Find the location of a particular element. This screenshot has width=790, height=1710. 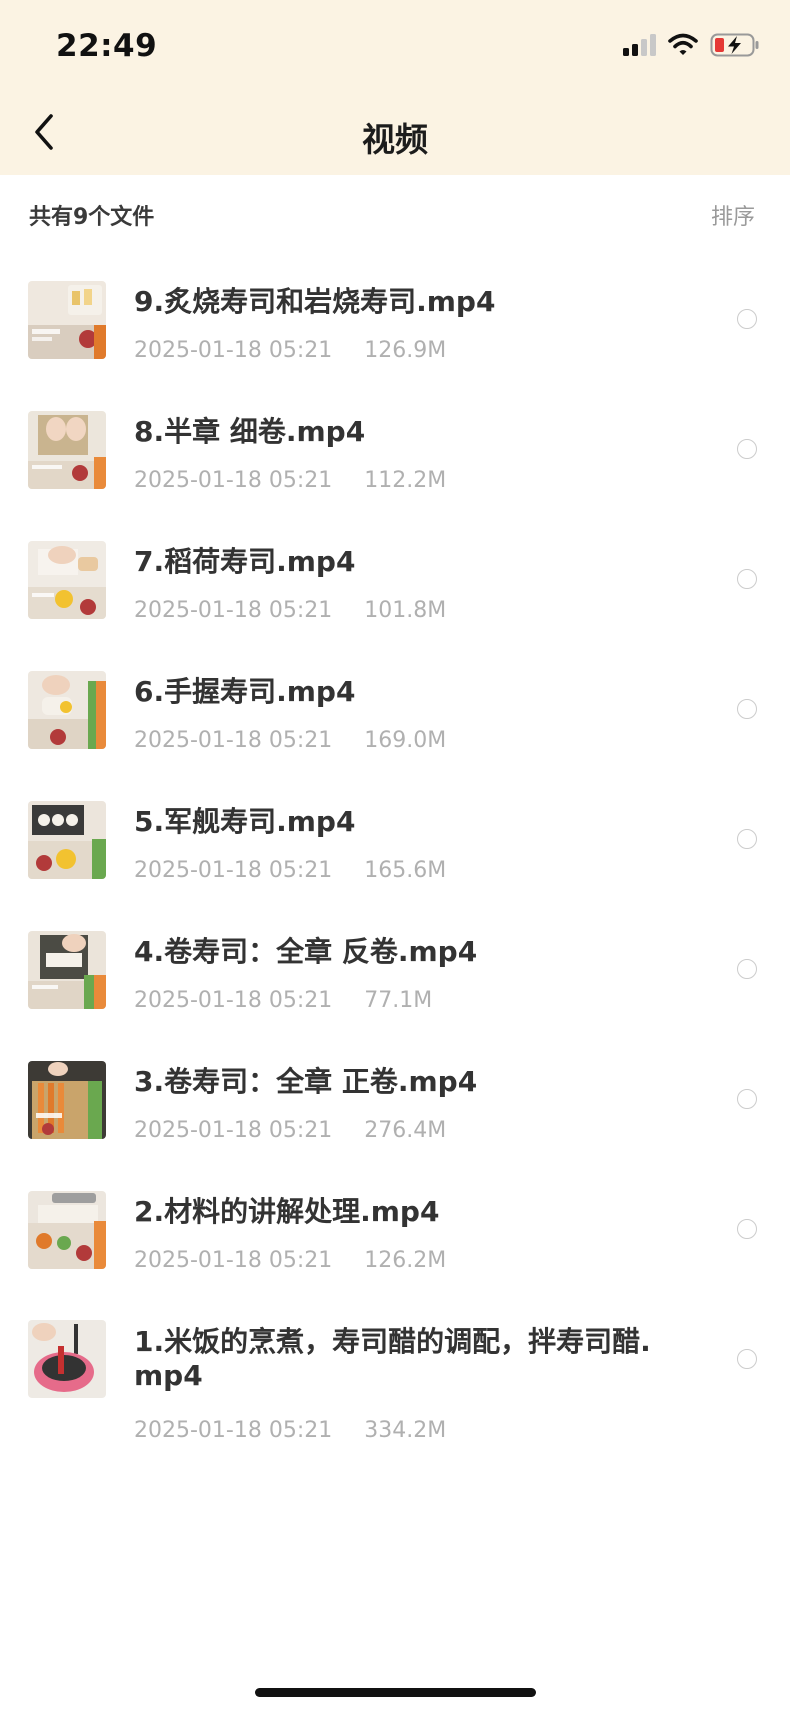

file-size: 334.2M is located at coordinates (405, 1430).